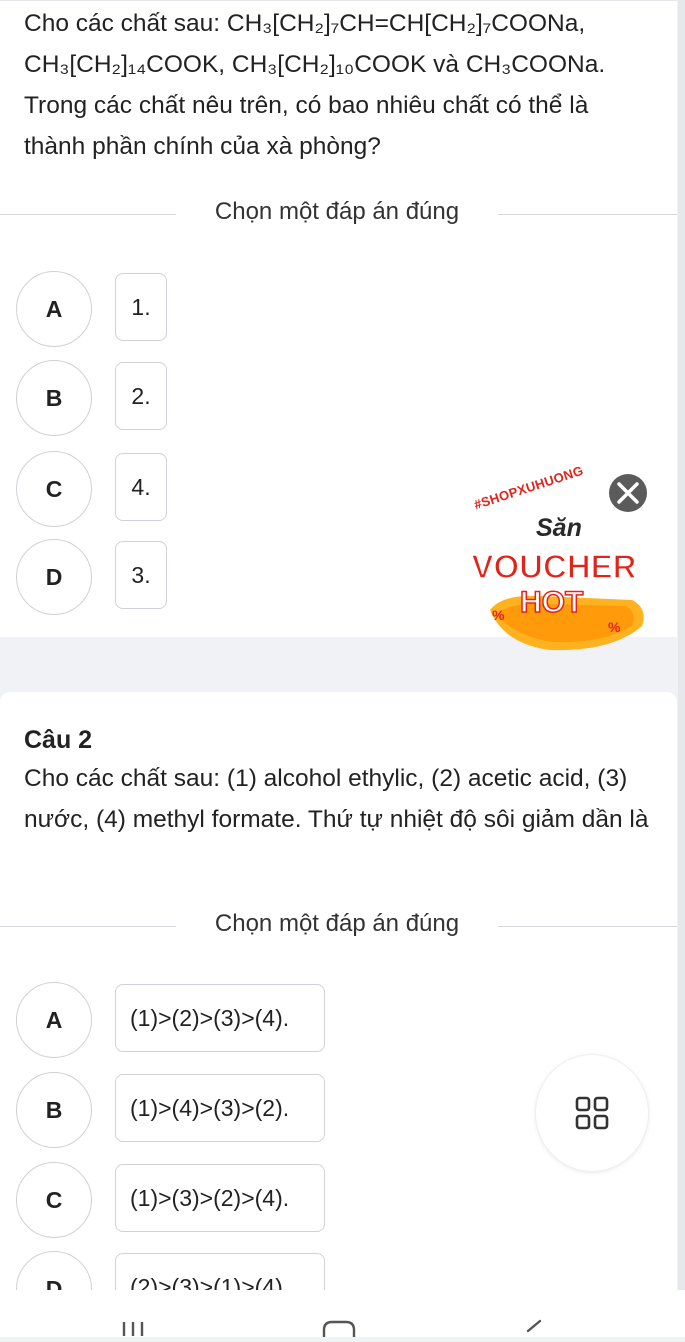  Describe the element at coordinates (534, 1326) in the screenshot. I see `back-icon` at that location.